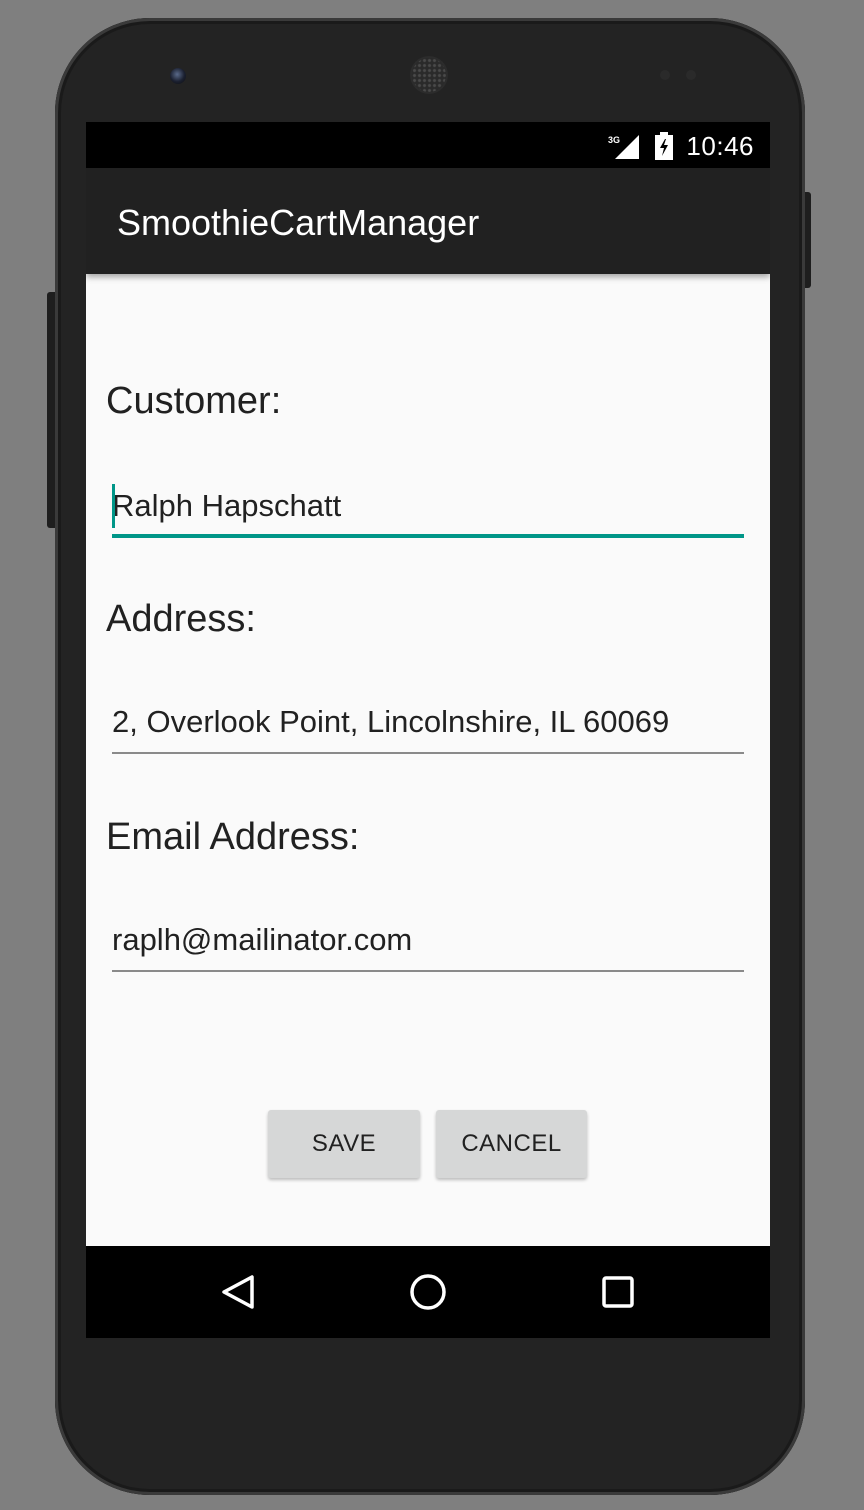 This screenshot has width=864, height=1510. I want to click on cell-signal-icon: 3G, so click(623, 147).